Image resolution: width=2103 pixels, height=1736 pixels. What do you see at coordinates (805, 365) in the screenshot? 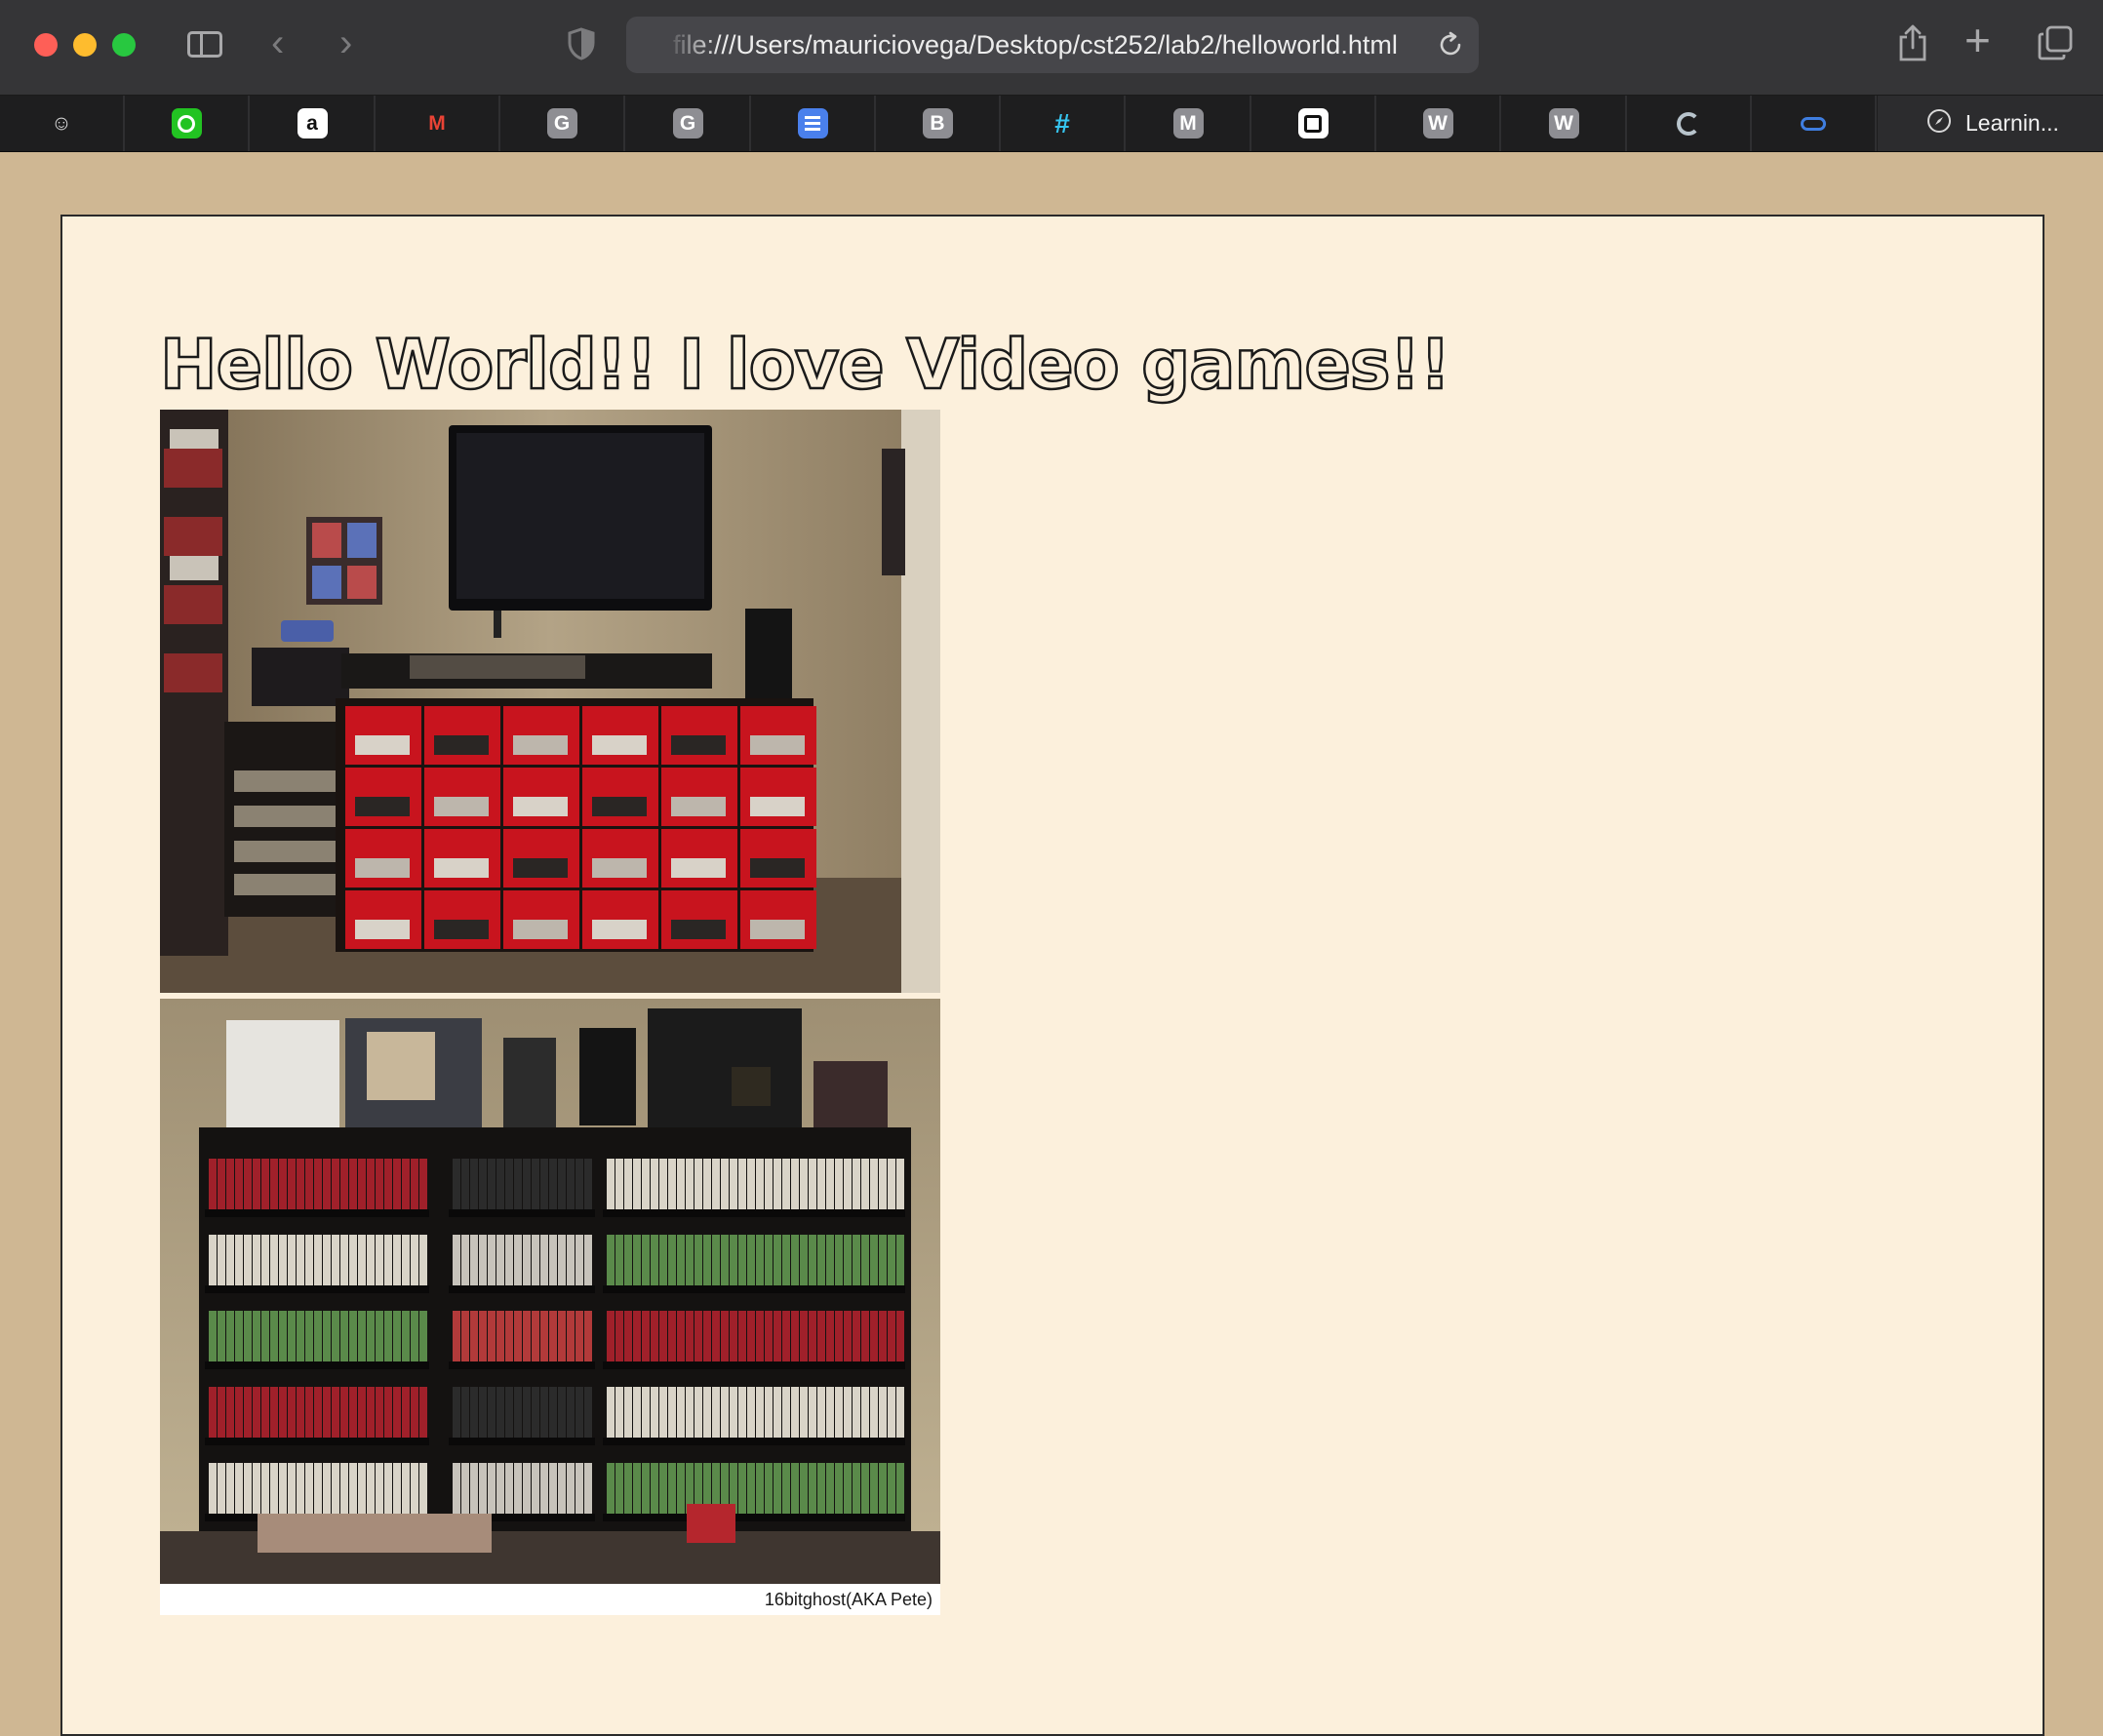
I see `page-heading: Hello World!! I love Video games!!` at bounding box center [805, 365].